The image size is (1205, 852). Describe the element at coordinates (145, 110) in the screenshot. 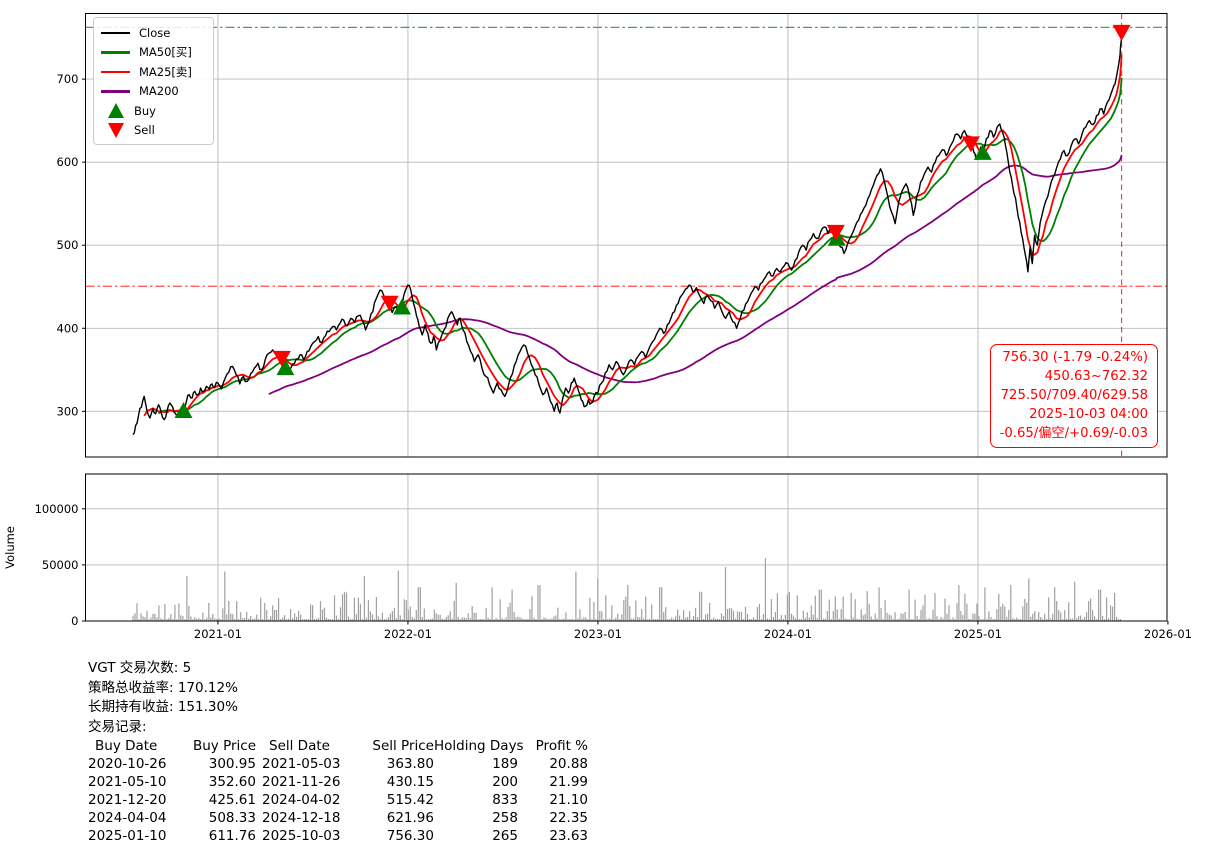

I see `legend-label: Buy` at that location.